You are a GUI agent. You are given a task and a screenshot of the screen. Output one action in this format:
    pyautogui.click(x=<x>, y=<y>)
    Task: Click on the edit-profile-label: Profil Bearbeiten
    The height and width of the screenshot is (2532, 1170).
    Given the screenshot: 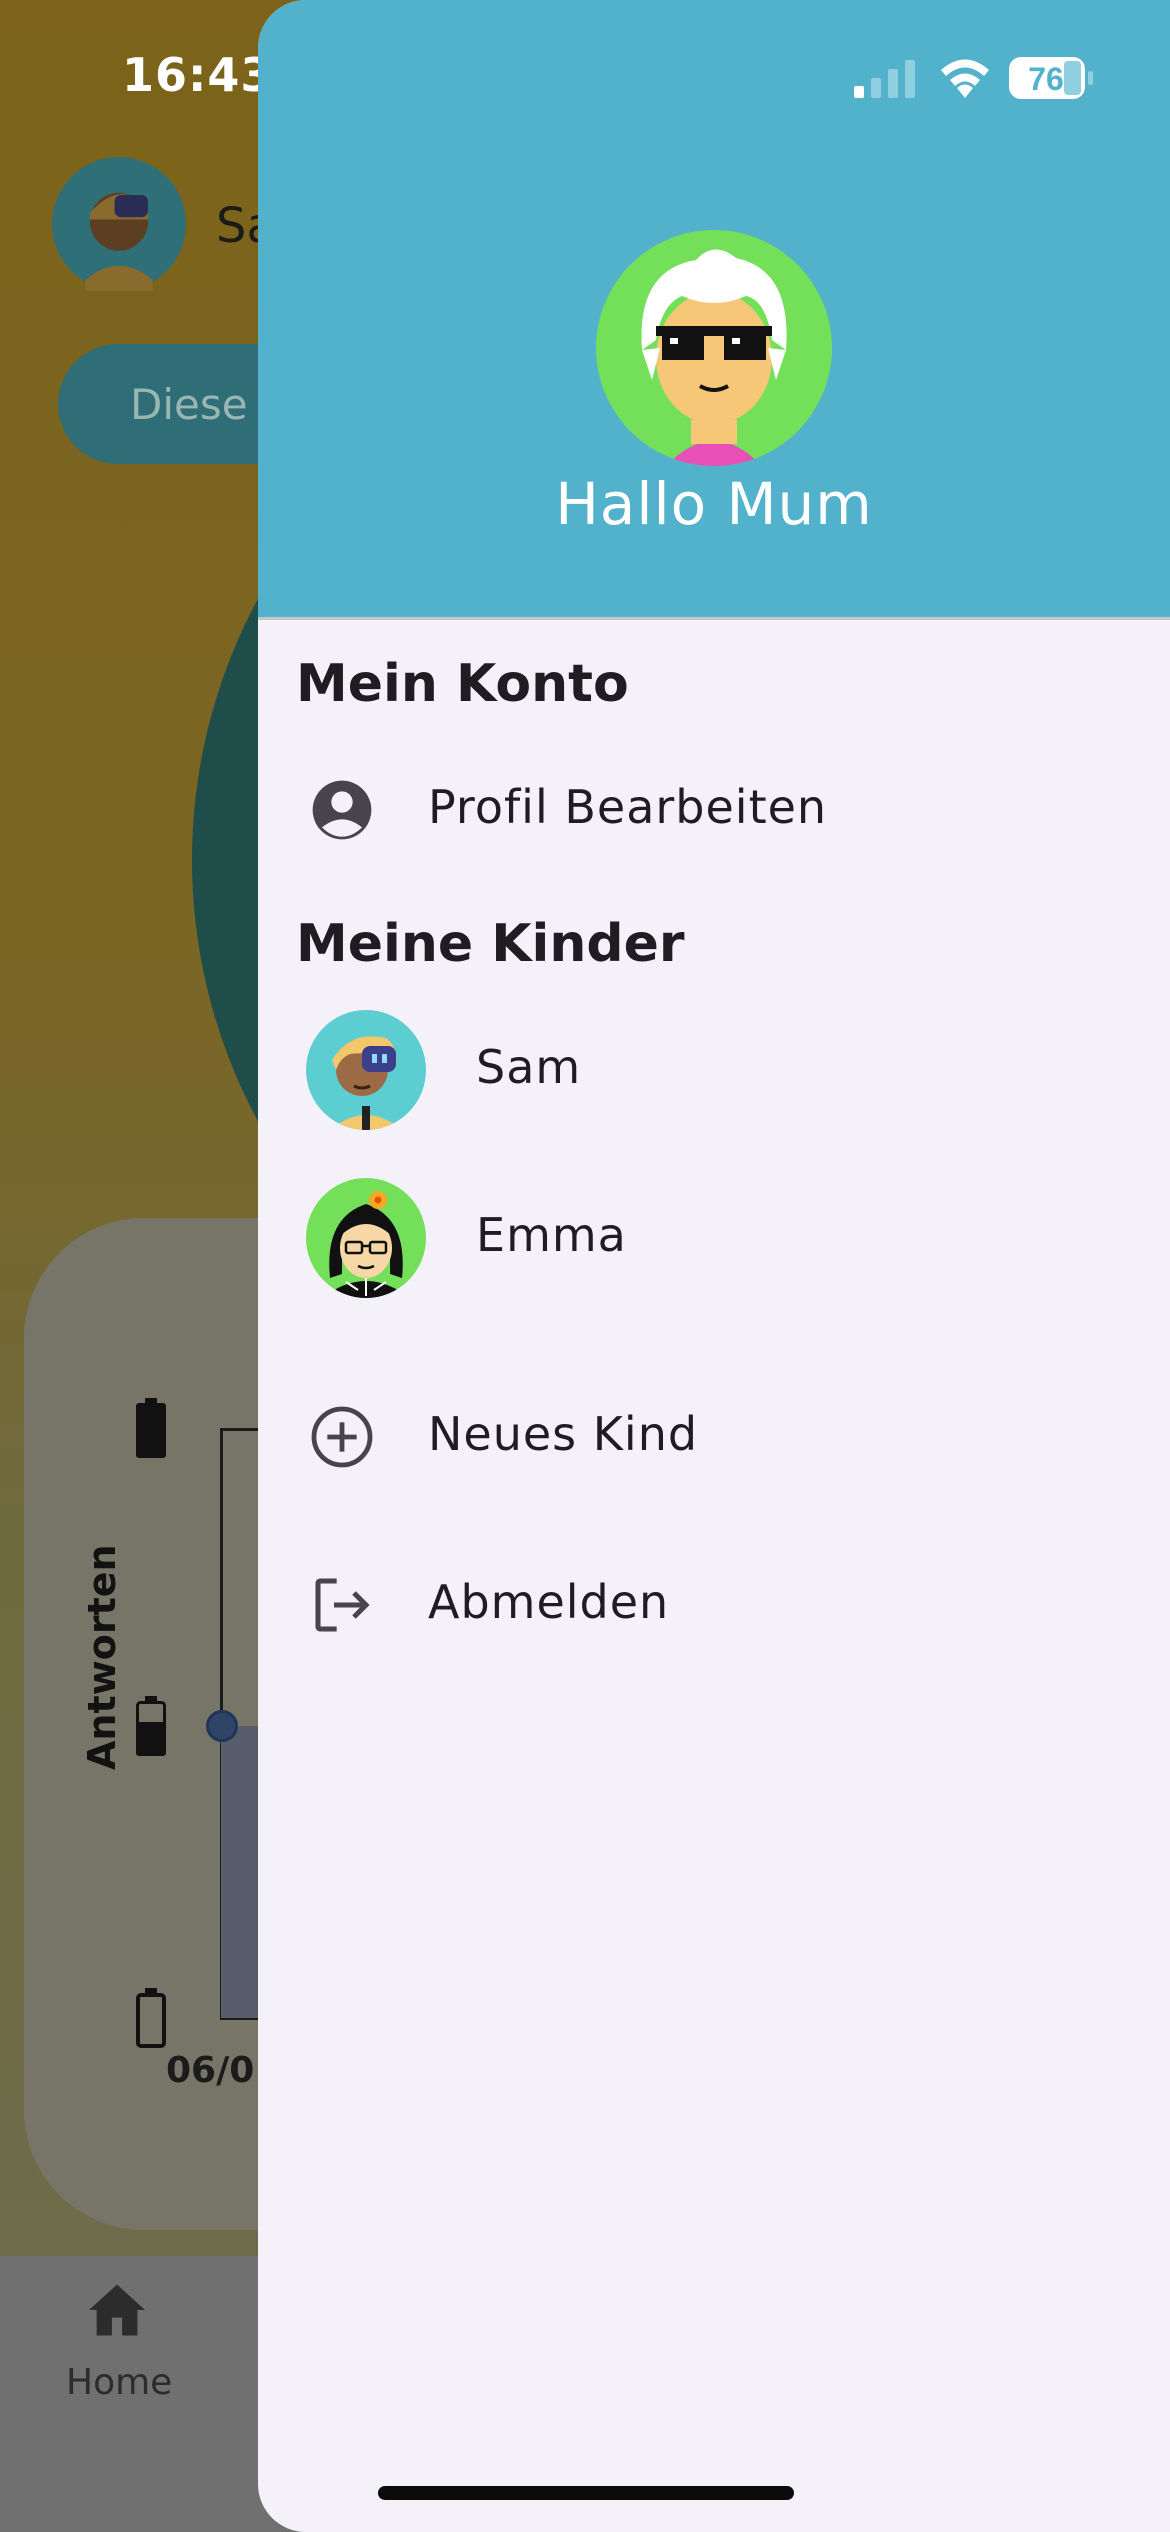 What is the action you would take?
    pyautogui.click(x=628, y=807)
    